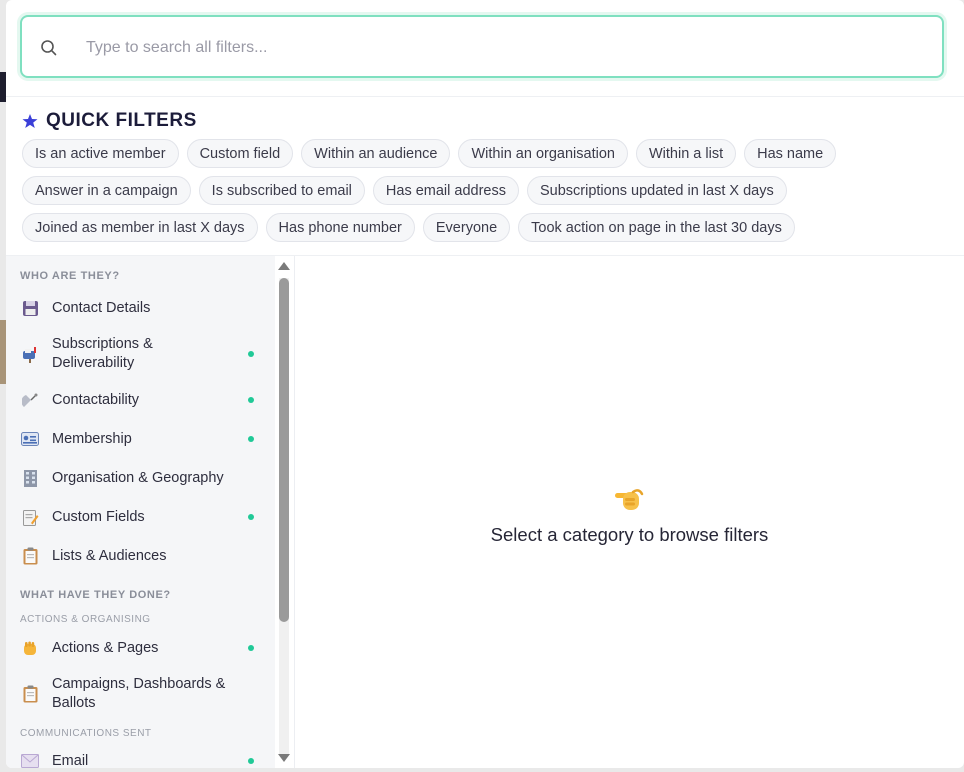 This screenshot has height=772, width=964. Describe the element at coordinates (284, 758) in the screenshot. I see `scroll-down-arrow-icon` at that location.